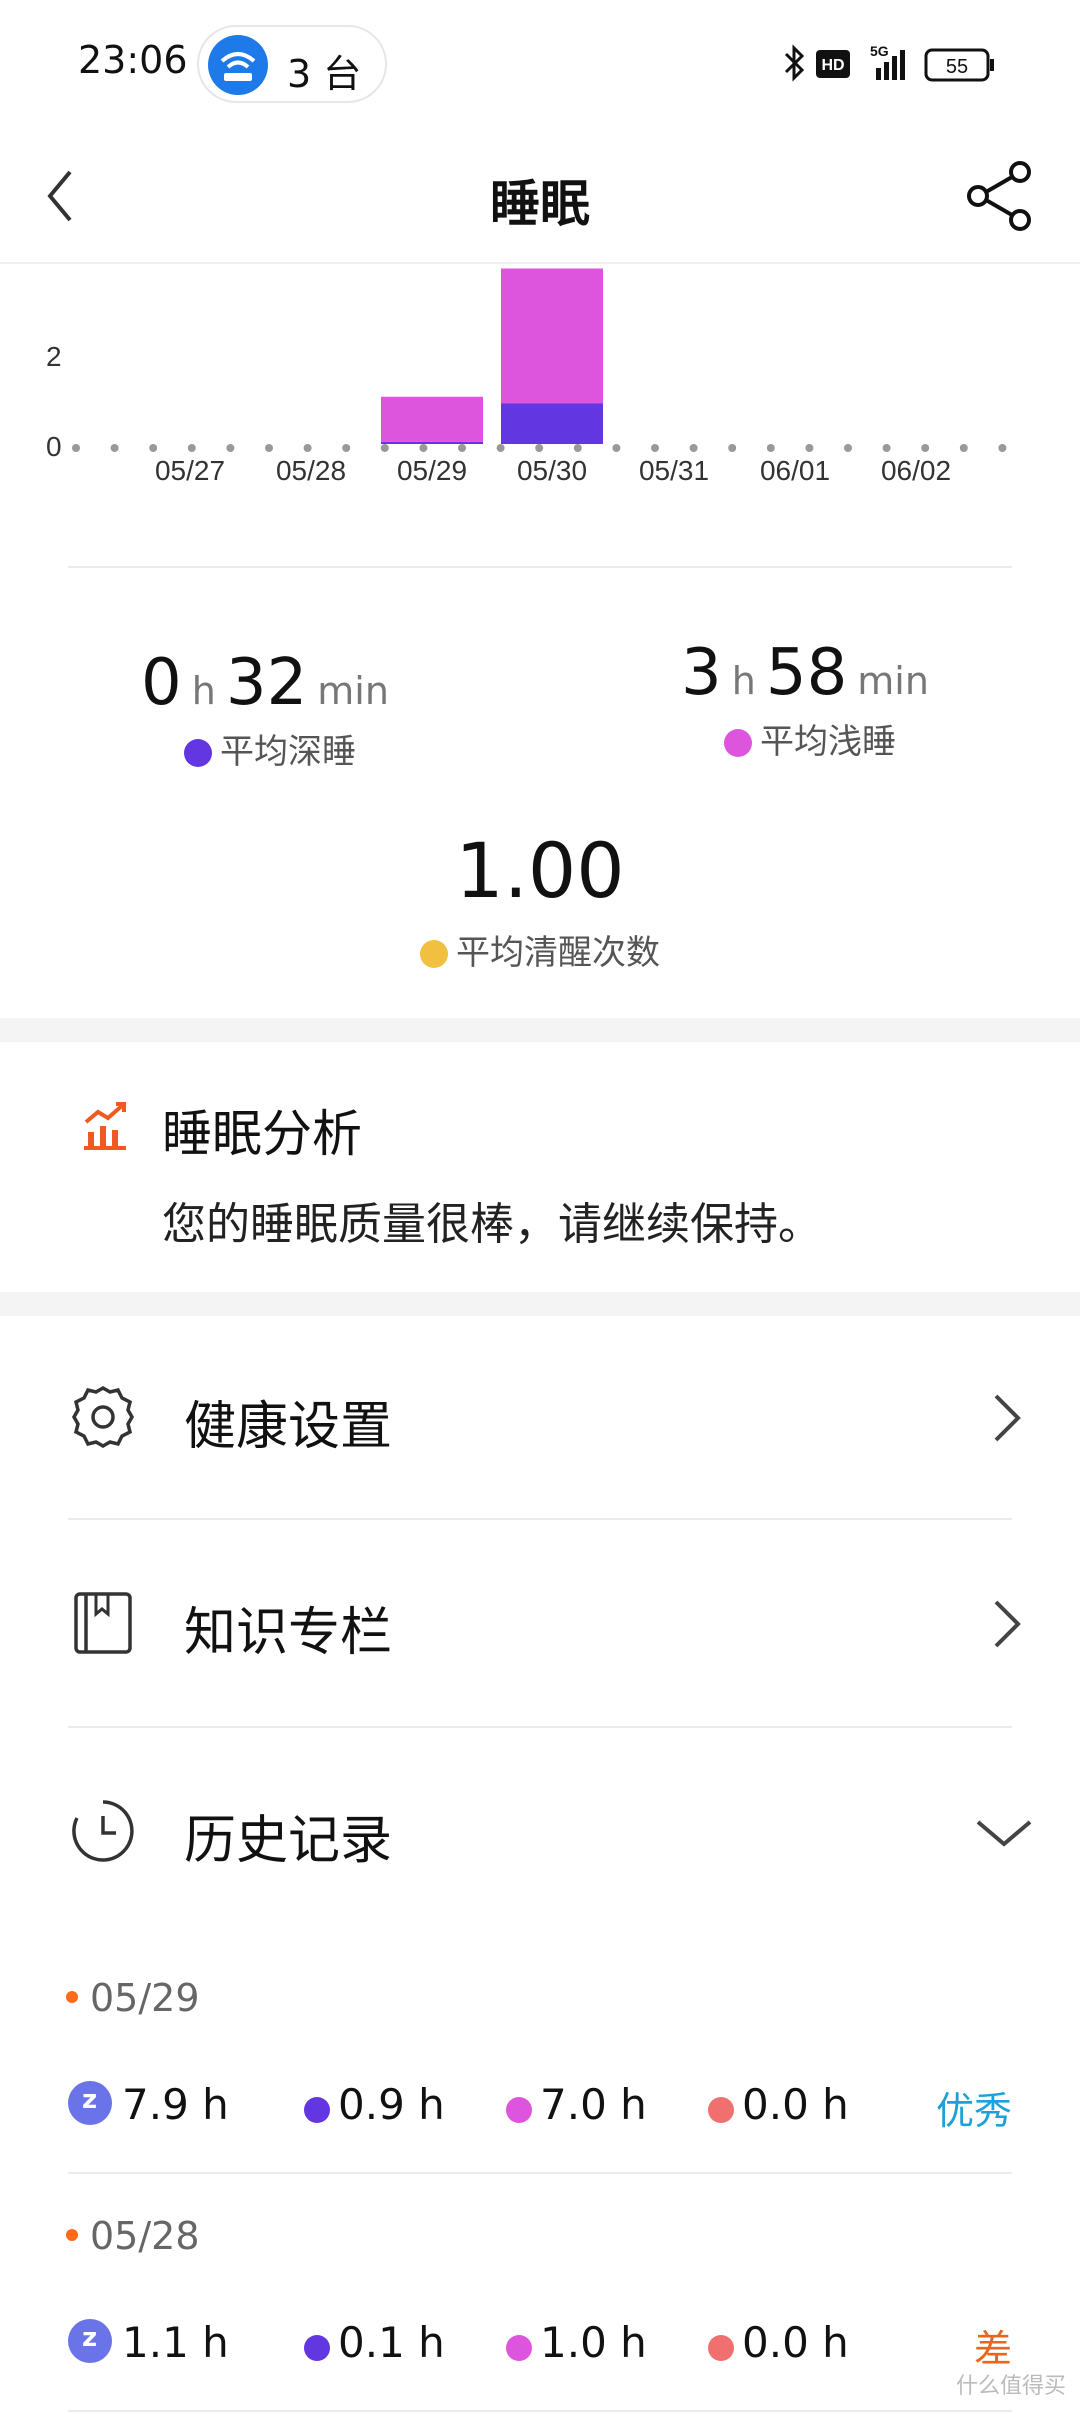 The width and height of the screenshot is (1080, 2414). Describe the element at coordinates (190, 470) in the screenshot. I see `x-tick-label: 05/27` at that location.